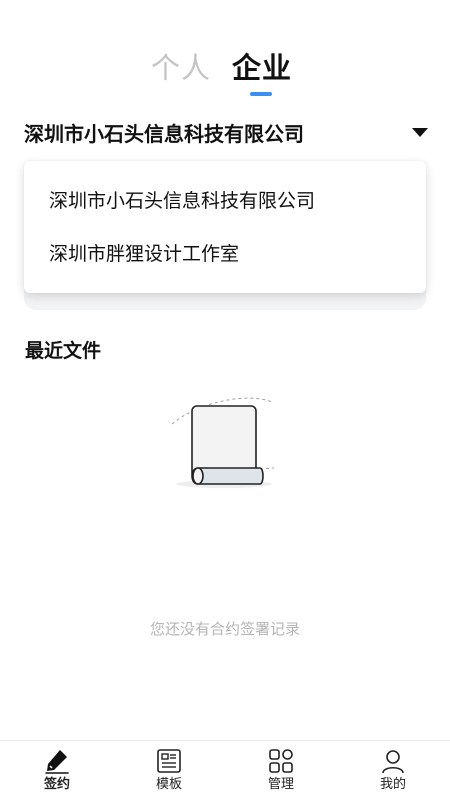 This screenshot has width=450, height=801. What do you see at coordinates (56, 784) in the screenshot?
I see `nav-label-sign: 签约` at bounding box center [56, 784].